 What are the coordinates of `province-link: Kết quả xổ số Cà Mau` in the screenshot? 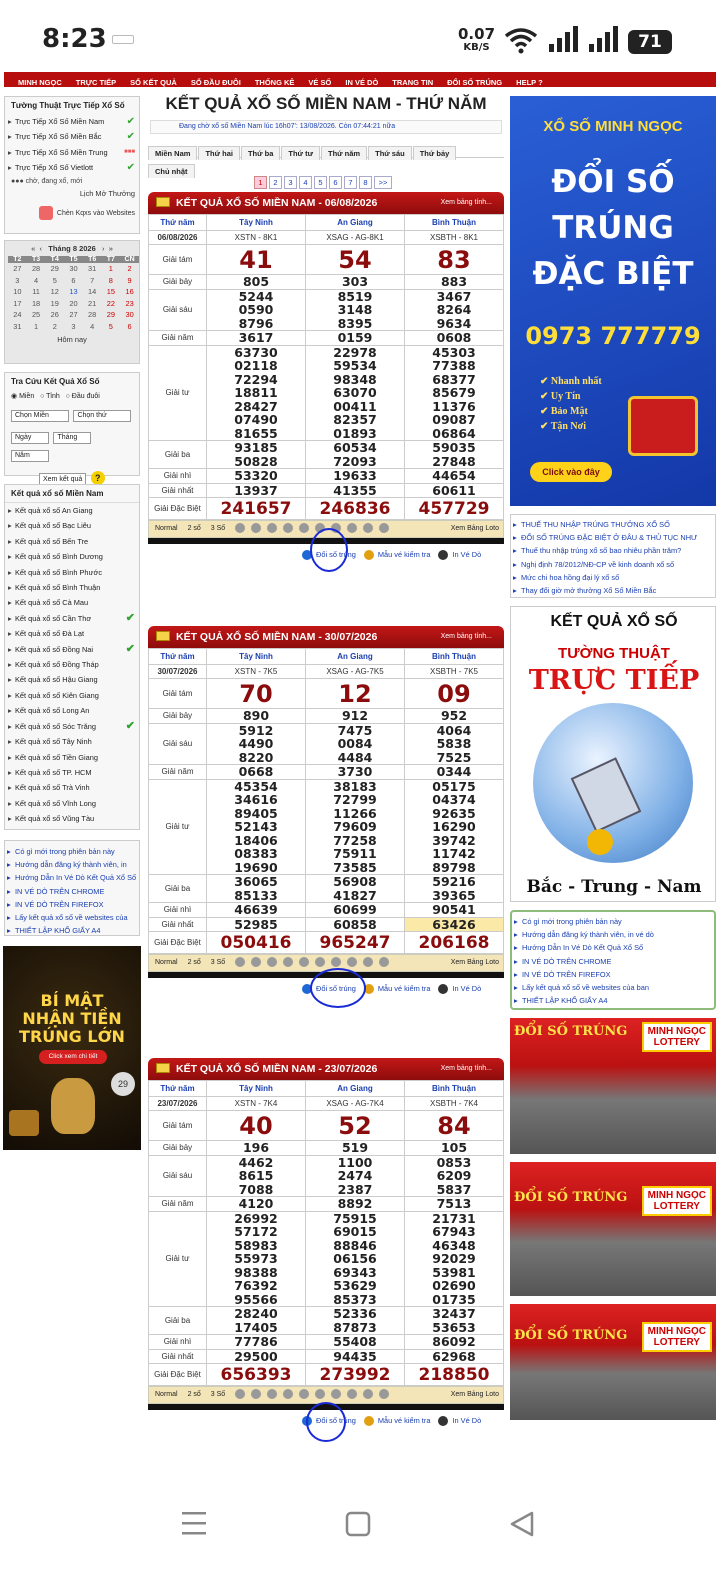 It's located at (72, 603).